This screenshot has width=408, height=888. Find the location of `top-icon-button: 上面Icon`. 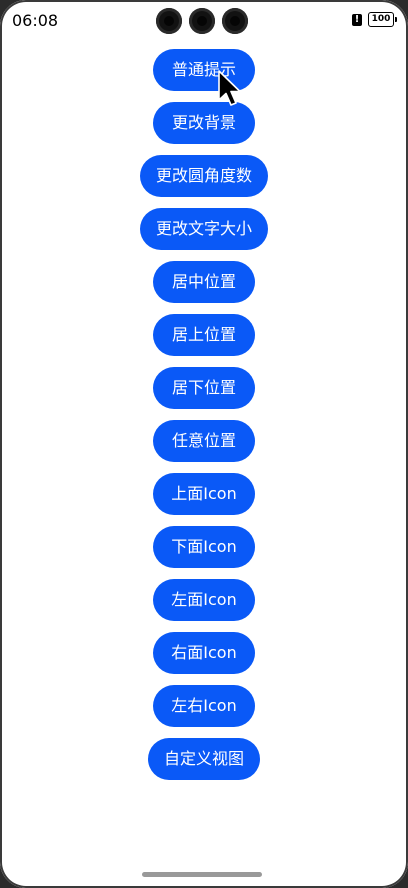

top-icon-button: 上面Icon is located at coordinates (204, 494).